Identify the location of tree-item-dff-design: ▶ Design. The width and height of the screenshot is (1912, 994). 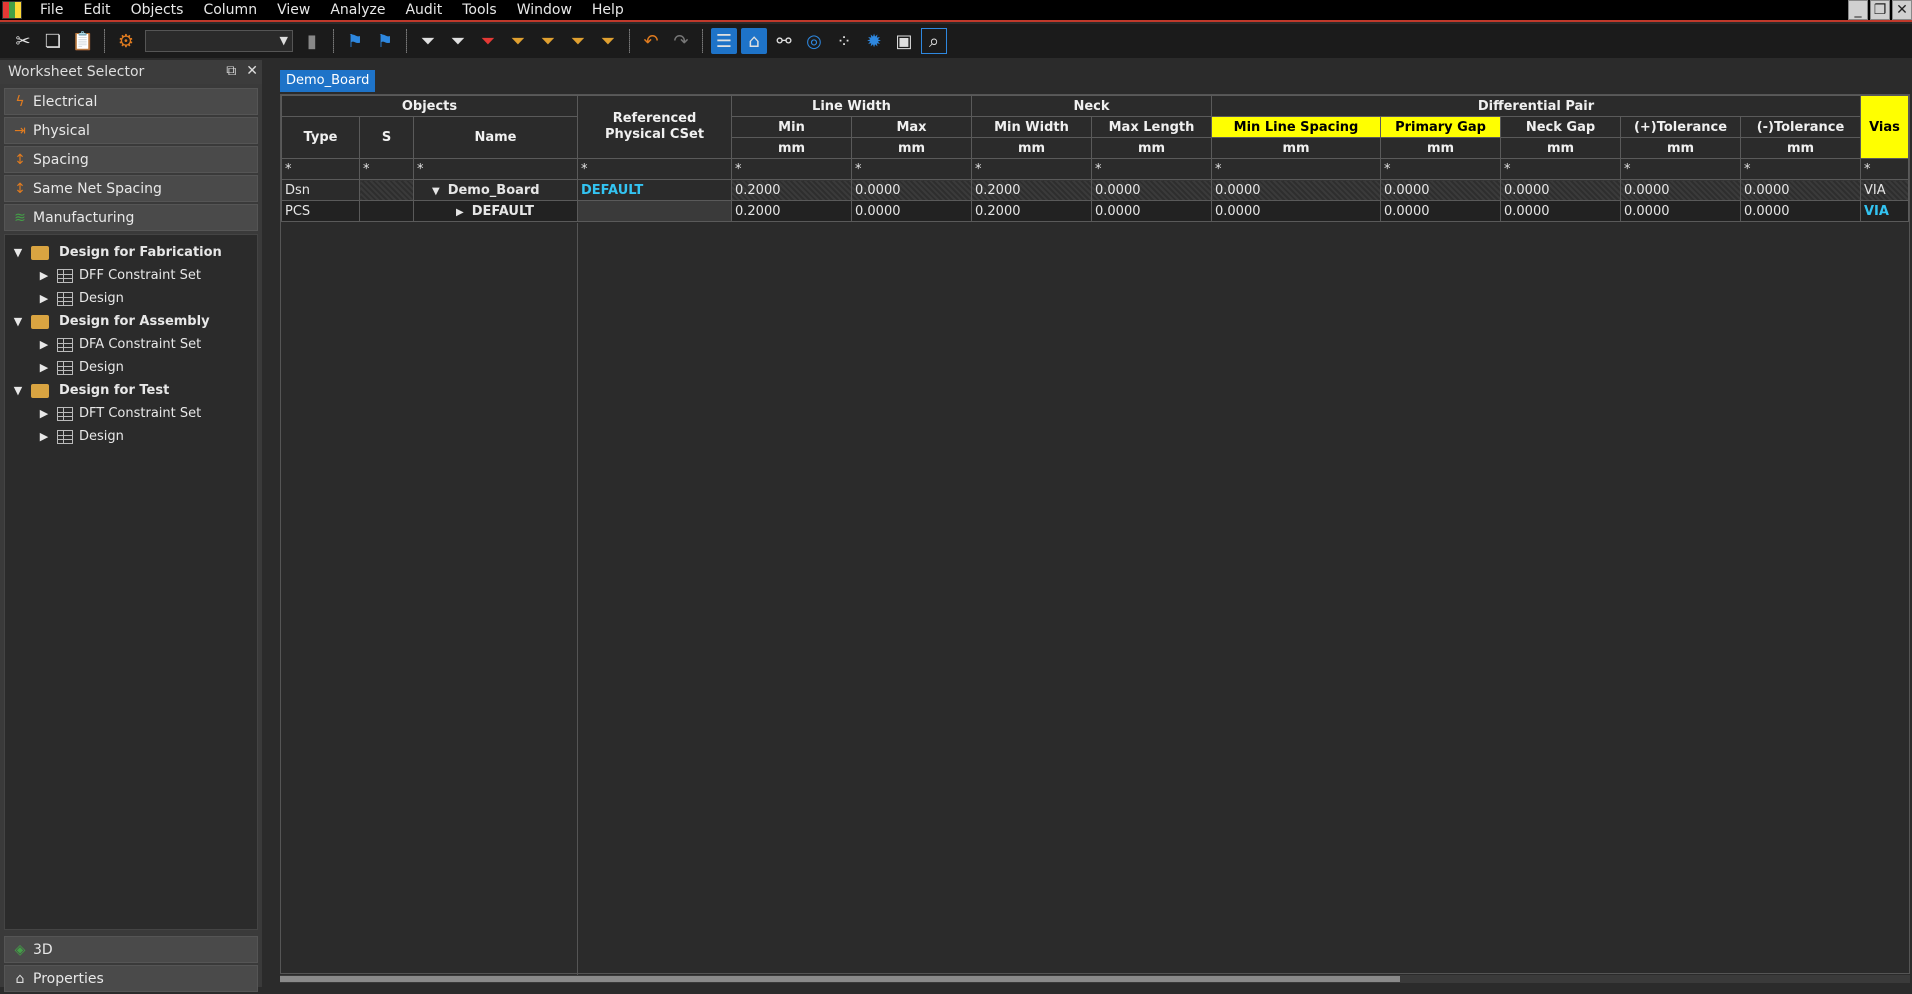
(131, 298).